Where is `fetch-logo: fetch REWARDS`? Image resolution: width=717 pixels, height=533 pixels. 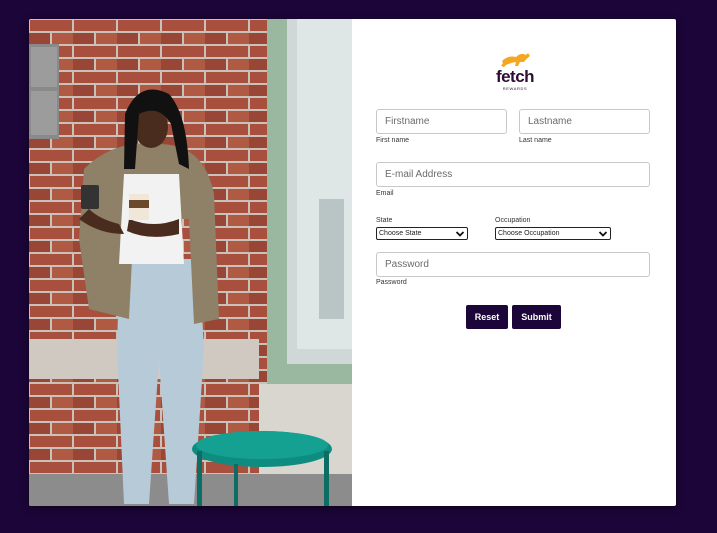
fetch-logo: fetch REWARDS is located at coordinates (515, 71).